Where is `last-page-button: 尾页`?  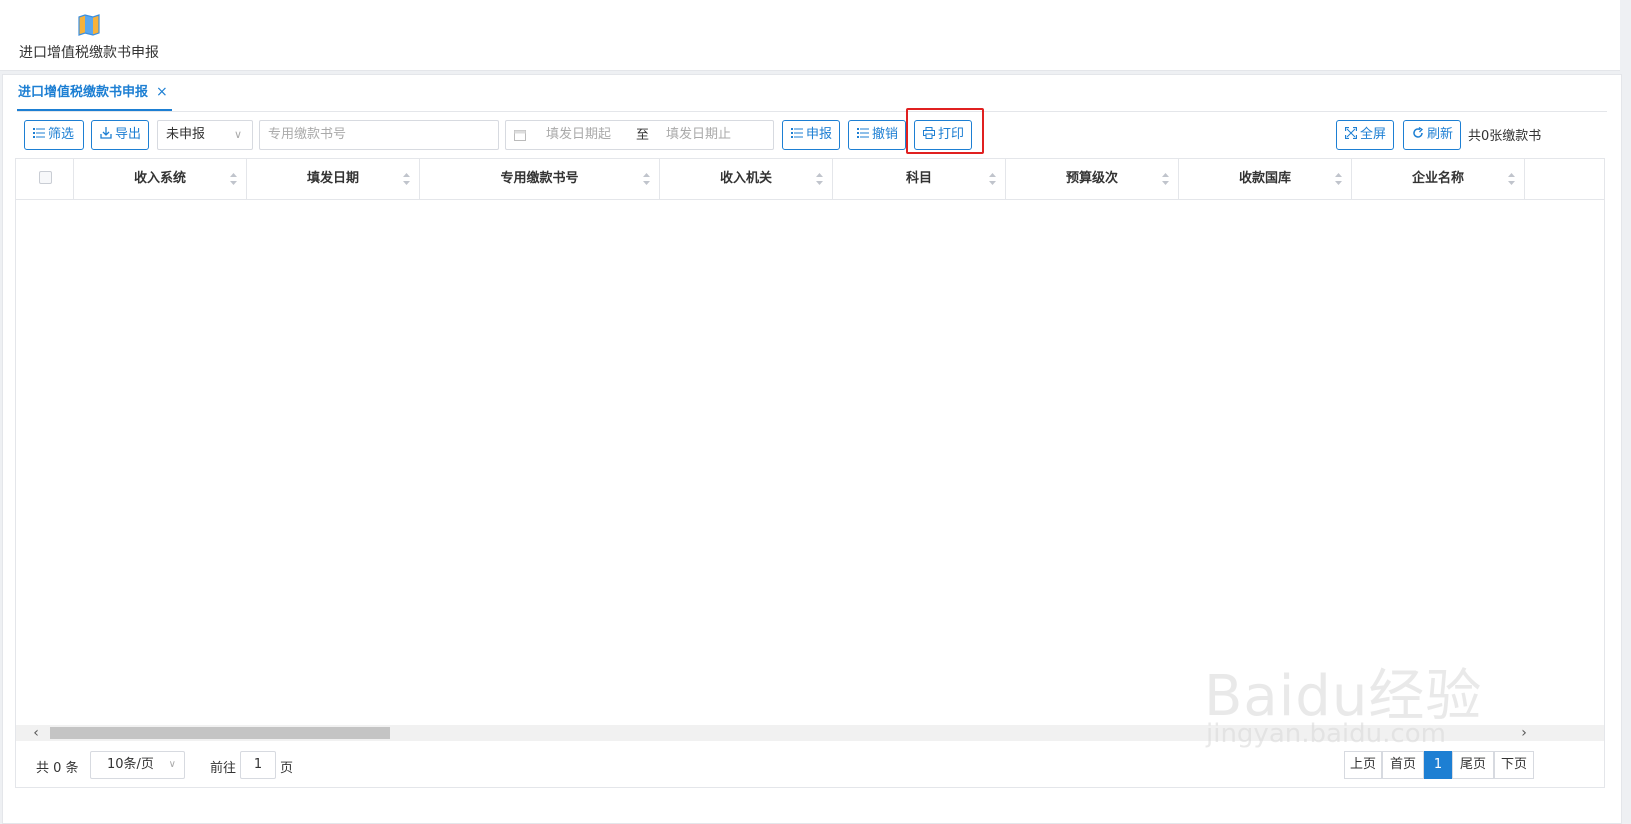
last-page-button: 尾页 is located at coordinates (1473, 765).